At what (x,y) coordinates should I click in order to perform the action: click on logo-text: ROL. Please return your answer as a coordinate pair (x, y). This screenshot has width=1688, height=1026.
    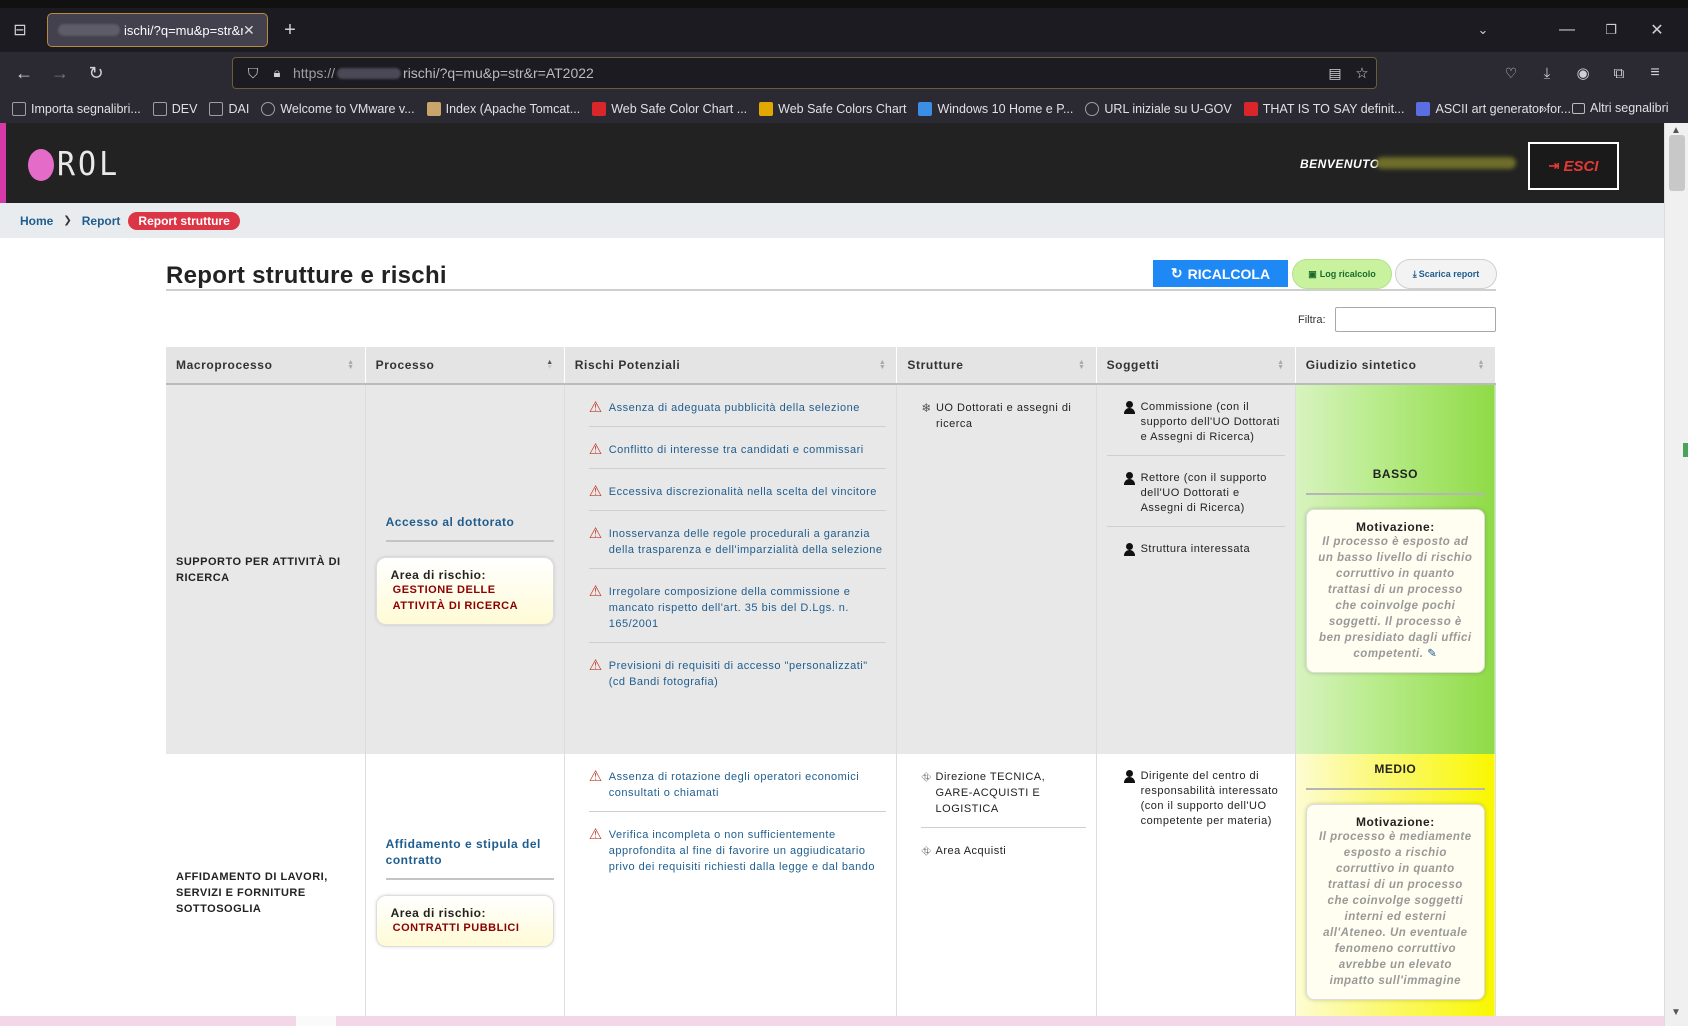
    Looking at the image, I should click on (89, 164).